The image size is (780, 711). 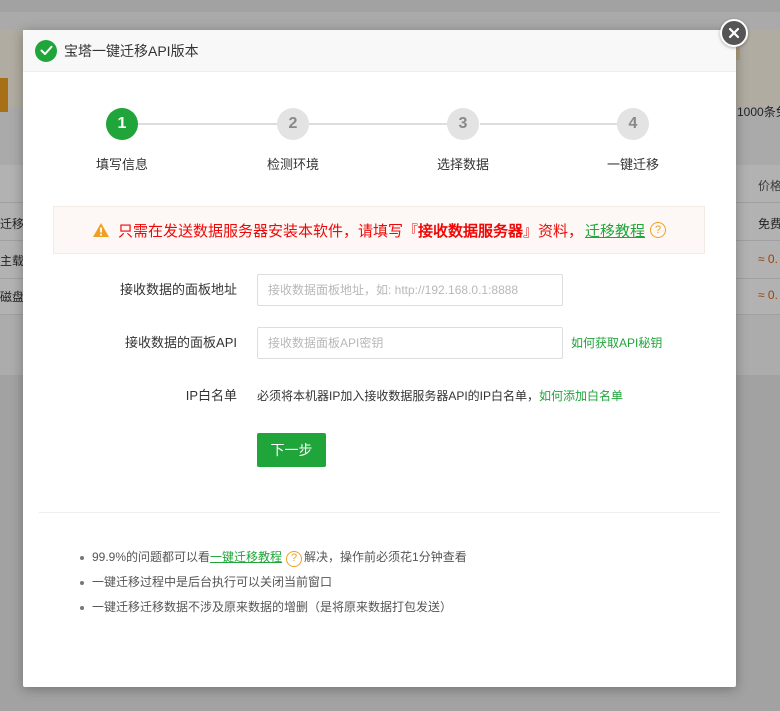 What do you see at coordinates (470, 231) in the screenshot?
I see `warning-bold-text: 接收数据服务器` at bounding box center [470, 231].